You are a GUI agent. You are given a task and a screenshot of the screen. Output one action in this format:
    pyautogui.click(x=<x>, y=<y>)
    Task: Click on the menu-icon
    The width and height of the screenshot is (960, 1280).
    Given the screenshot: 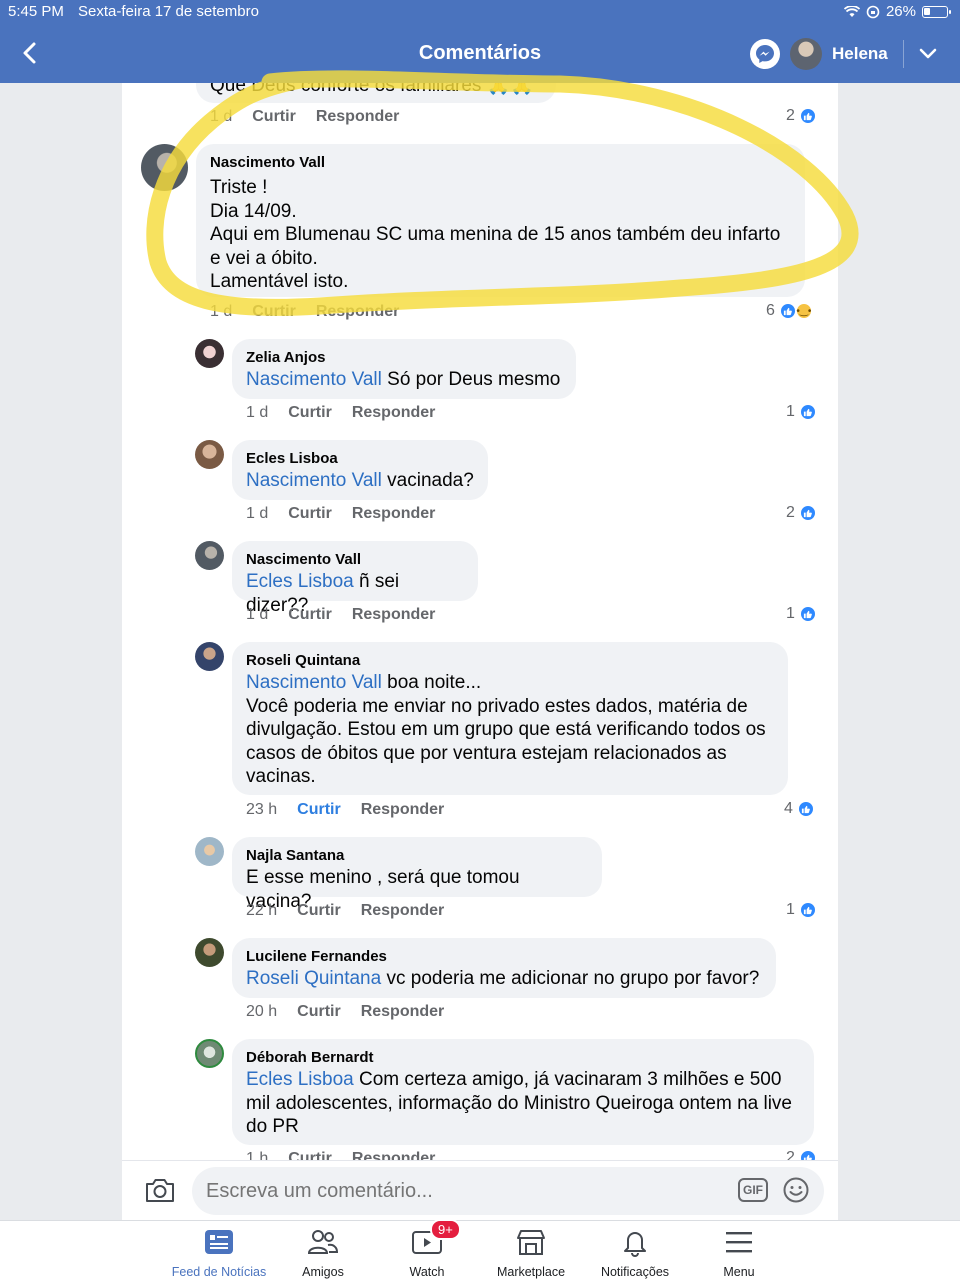 What is the action you would take?
    pyautogui.click(x=739, y=1242)
    